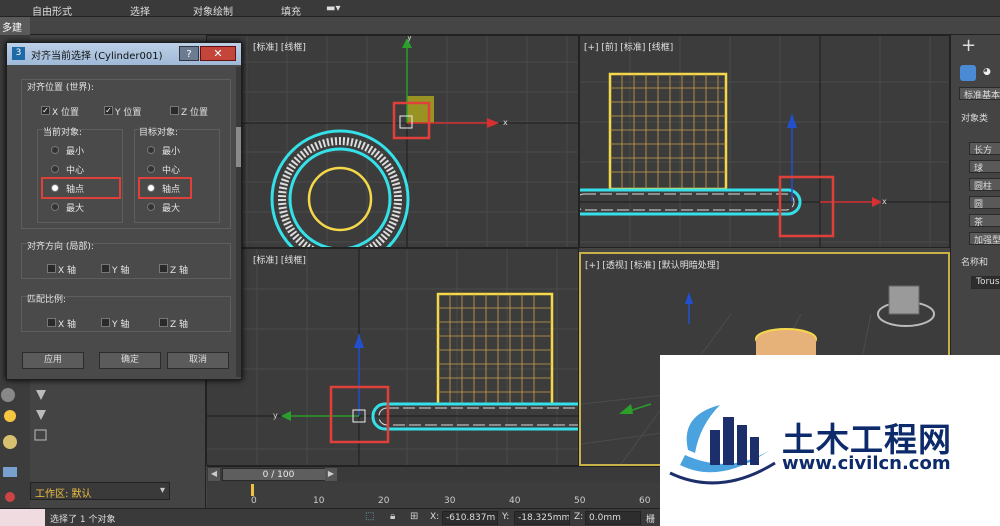  I want to click on menu-dropdown-icon: ▬▾, so click(333, 8).